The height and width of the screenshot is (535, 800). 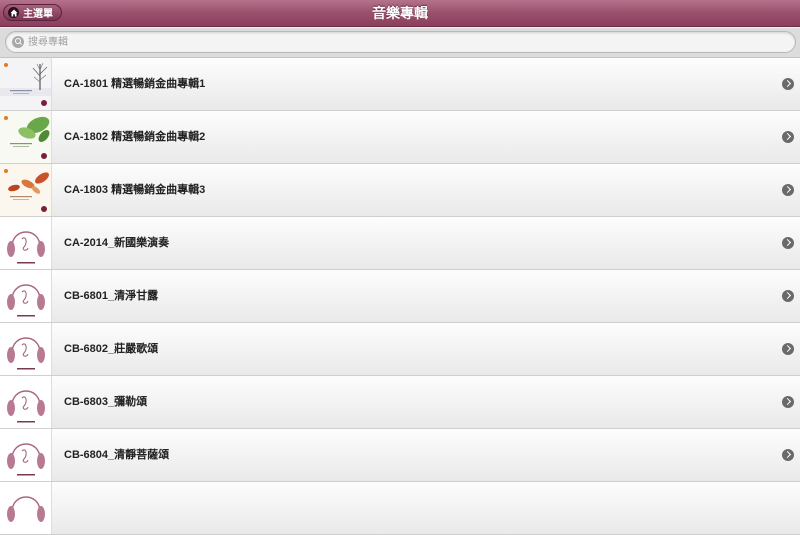 What do you see at coordinates (117, 243) in the screenshot?
I see `album-title: CA-2014_新國樂演奏` at bounding box center [117, 243].